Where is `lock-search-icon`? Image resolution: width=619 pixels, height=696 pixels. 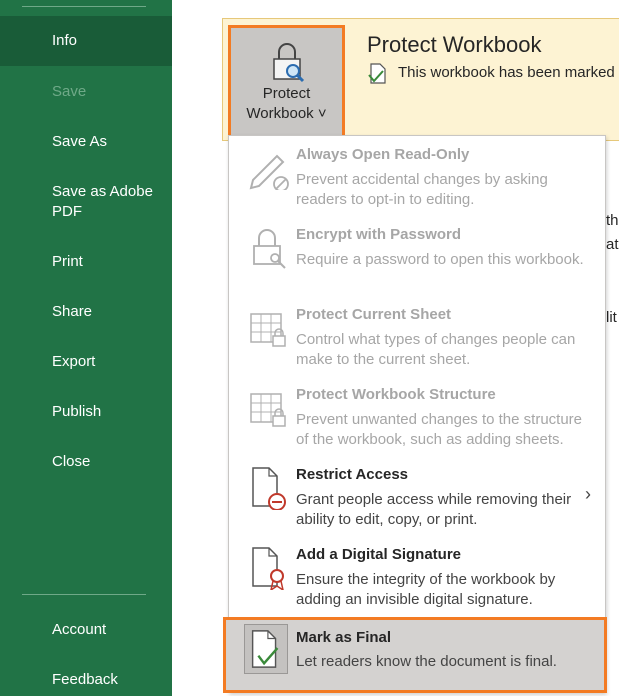
lock-search-icon is located at coordinates (289, 63).